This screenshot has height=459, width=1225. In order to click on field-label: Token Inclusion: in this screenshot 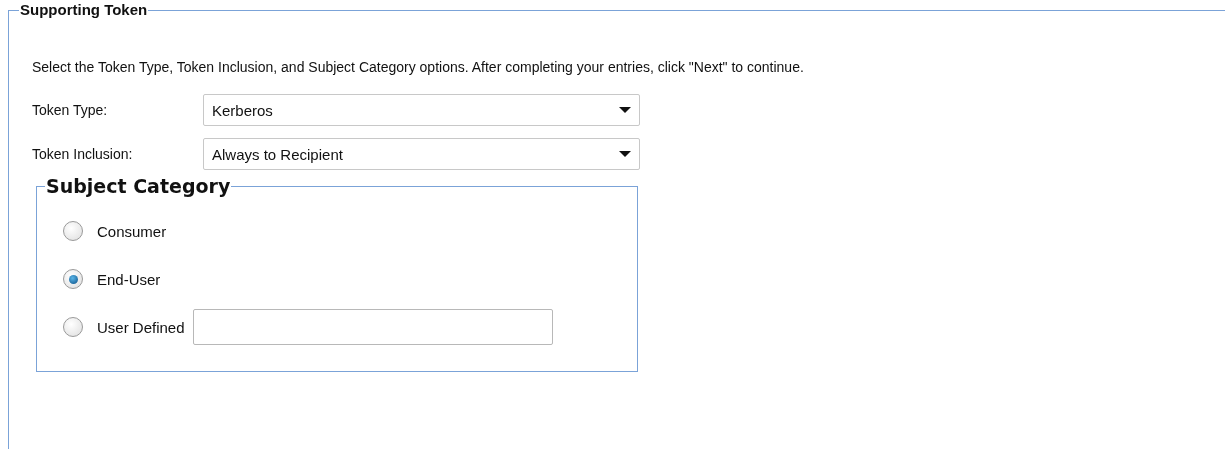, I will do `click(83, 154)`.